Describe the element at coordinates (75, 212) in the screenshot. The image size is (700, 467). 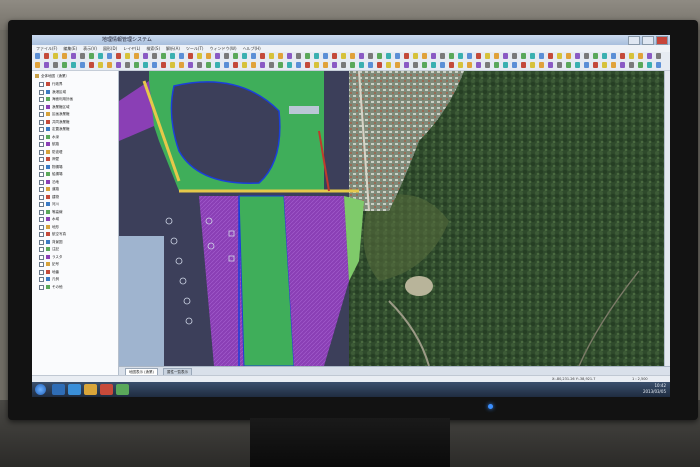
I see `layer-tree-item: 等高線` at that location.